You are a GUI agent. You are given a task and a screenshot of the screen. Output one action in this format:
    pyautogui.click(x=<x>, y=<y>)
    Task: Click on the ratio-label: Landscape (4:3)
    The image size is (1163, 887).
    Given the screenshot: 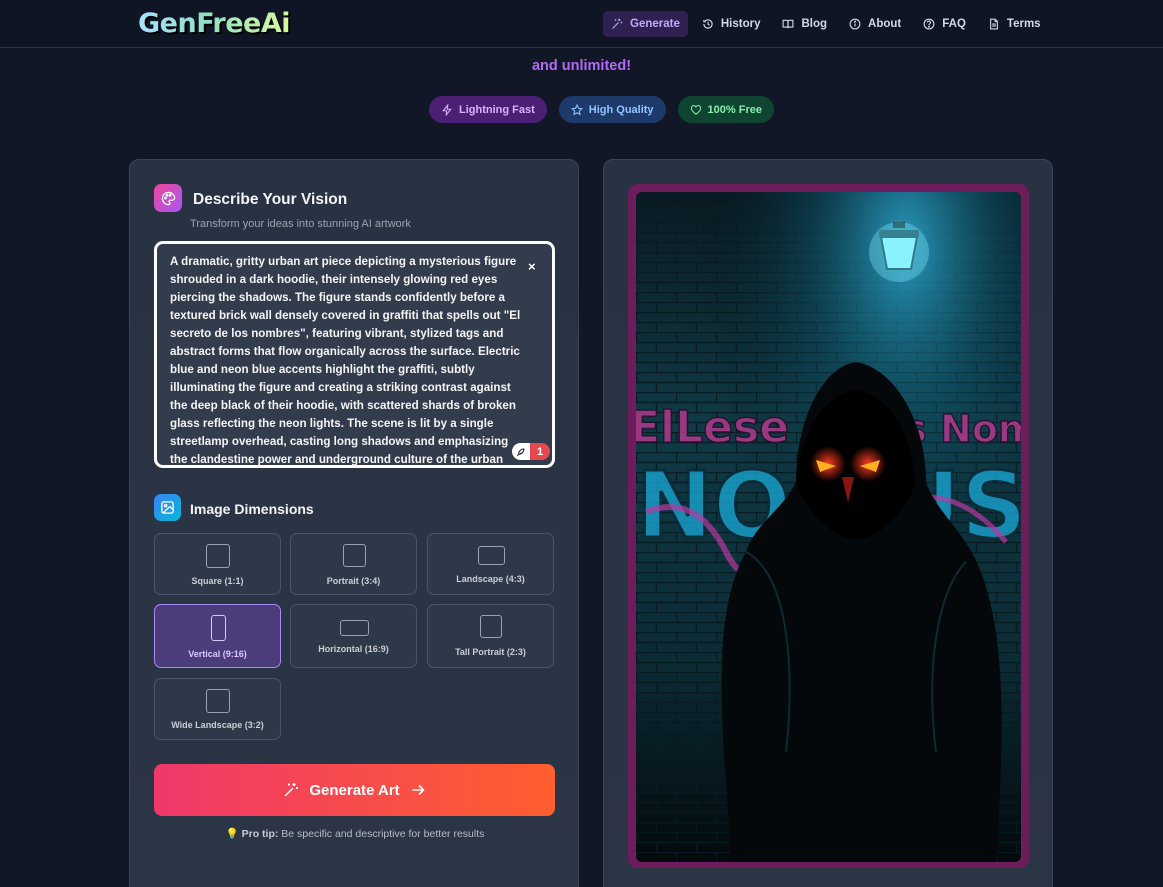 What is the action you would take?
    pyautogui.click(x=490, y=579)
    